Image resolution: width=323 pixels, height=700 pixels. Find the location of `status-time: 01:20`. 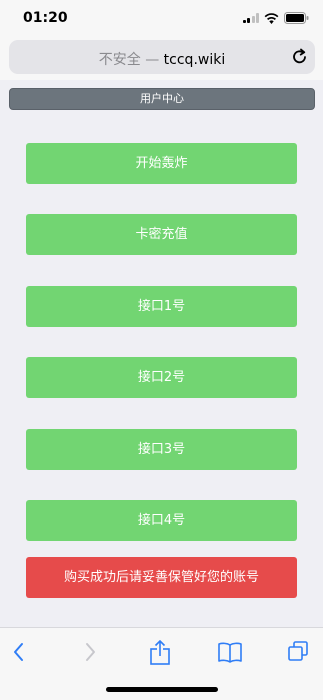

status-time: 01:20 is located at coordinates (45, 18).